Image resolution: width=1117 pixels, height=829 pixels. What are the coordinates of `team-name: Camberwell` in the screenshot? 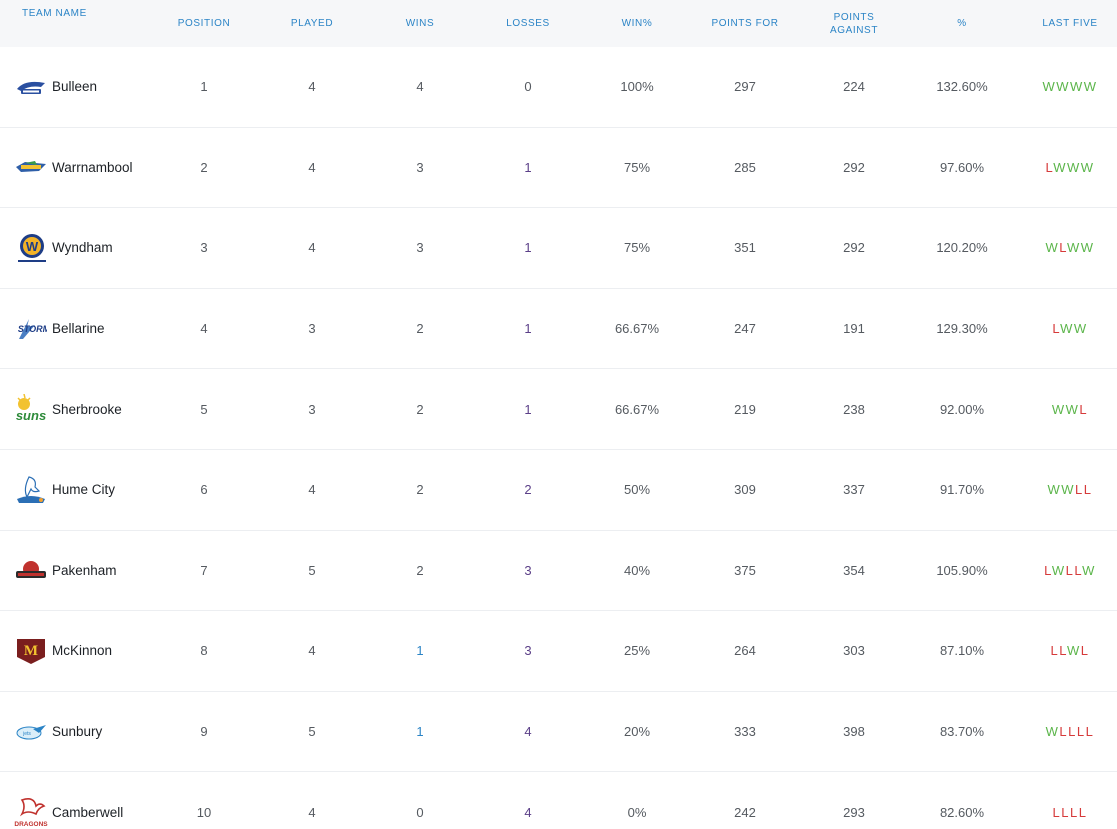 It's located at (87, 812).